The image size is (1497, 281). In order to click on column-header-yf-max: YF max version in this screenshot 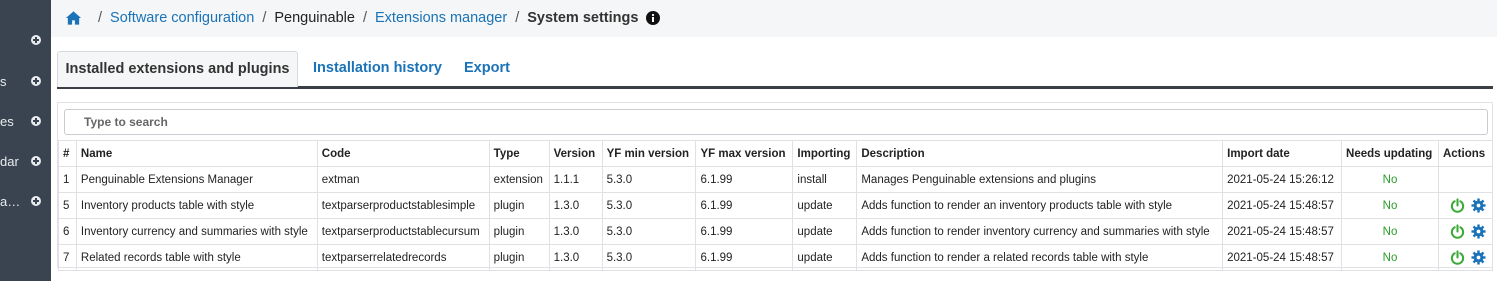, I will do `click(744, 153)`.